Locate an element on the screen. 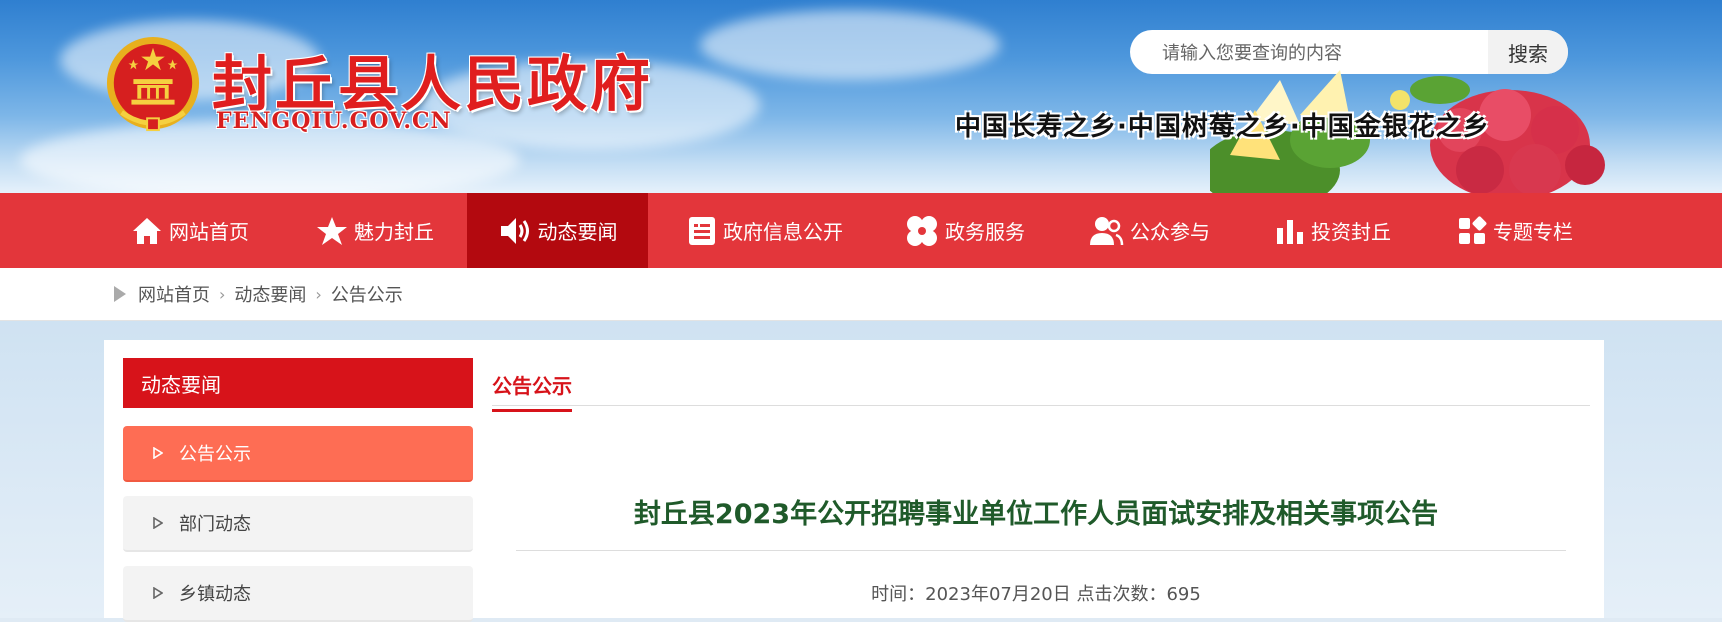 The image size is (1722, 622). star-icon is located at coordinates (332, 230).